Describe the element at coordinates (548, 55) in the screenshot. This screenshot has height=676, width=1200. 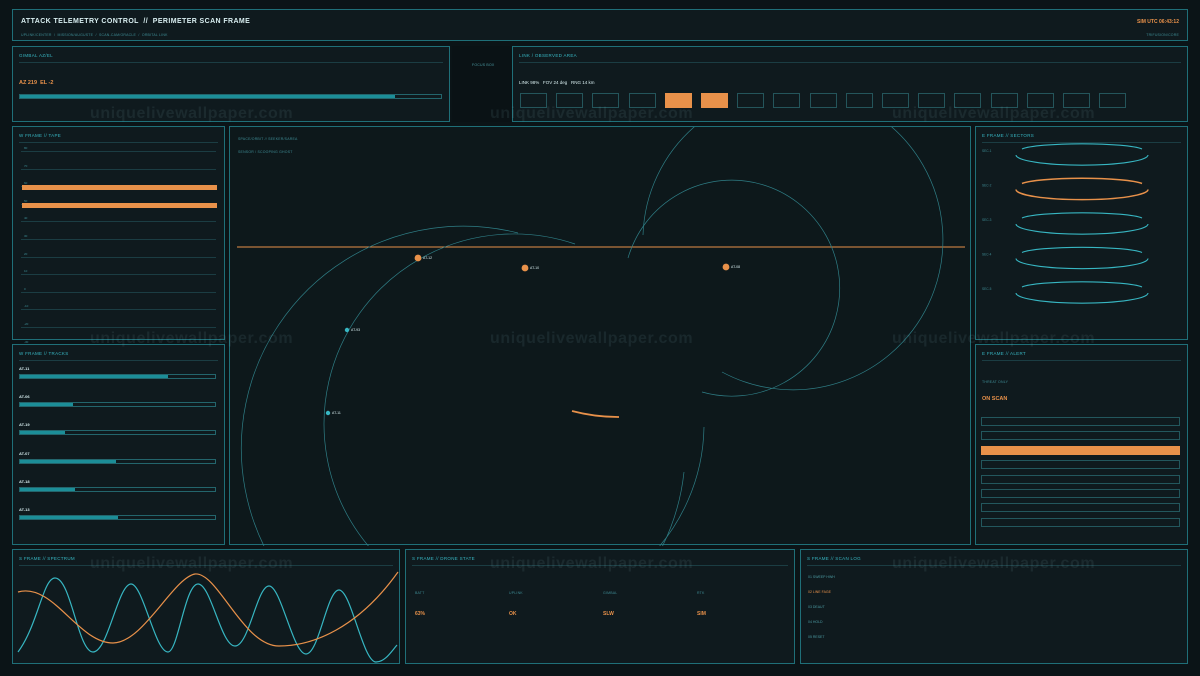
I see `panel-title: LINK / OBSERVED AREA` at that location.